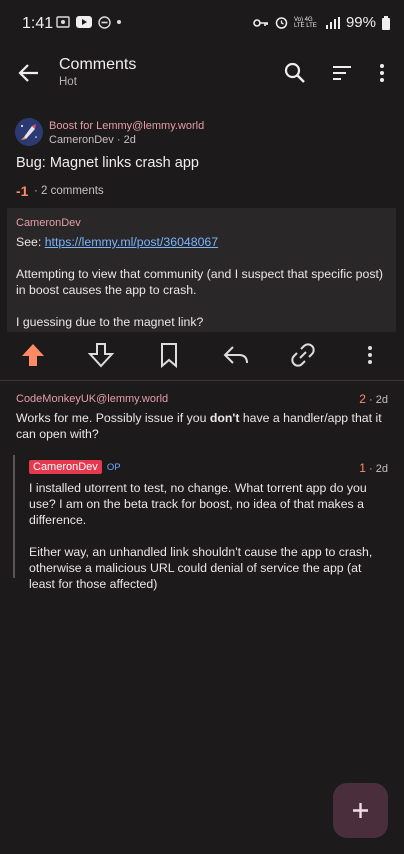  Describe the element at coordinates (382, 73) in the screenshot. I see `more-vert-icon` at that location.